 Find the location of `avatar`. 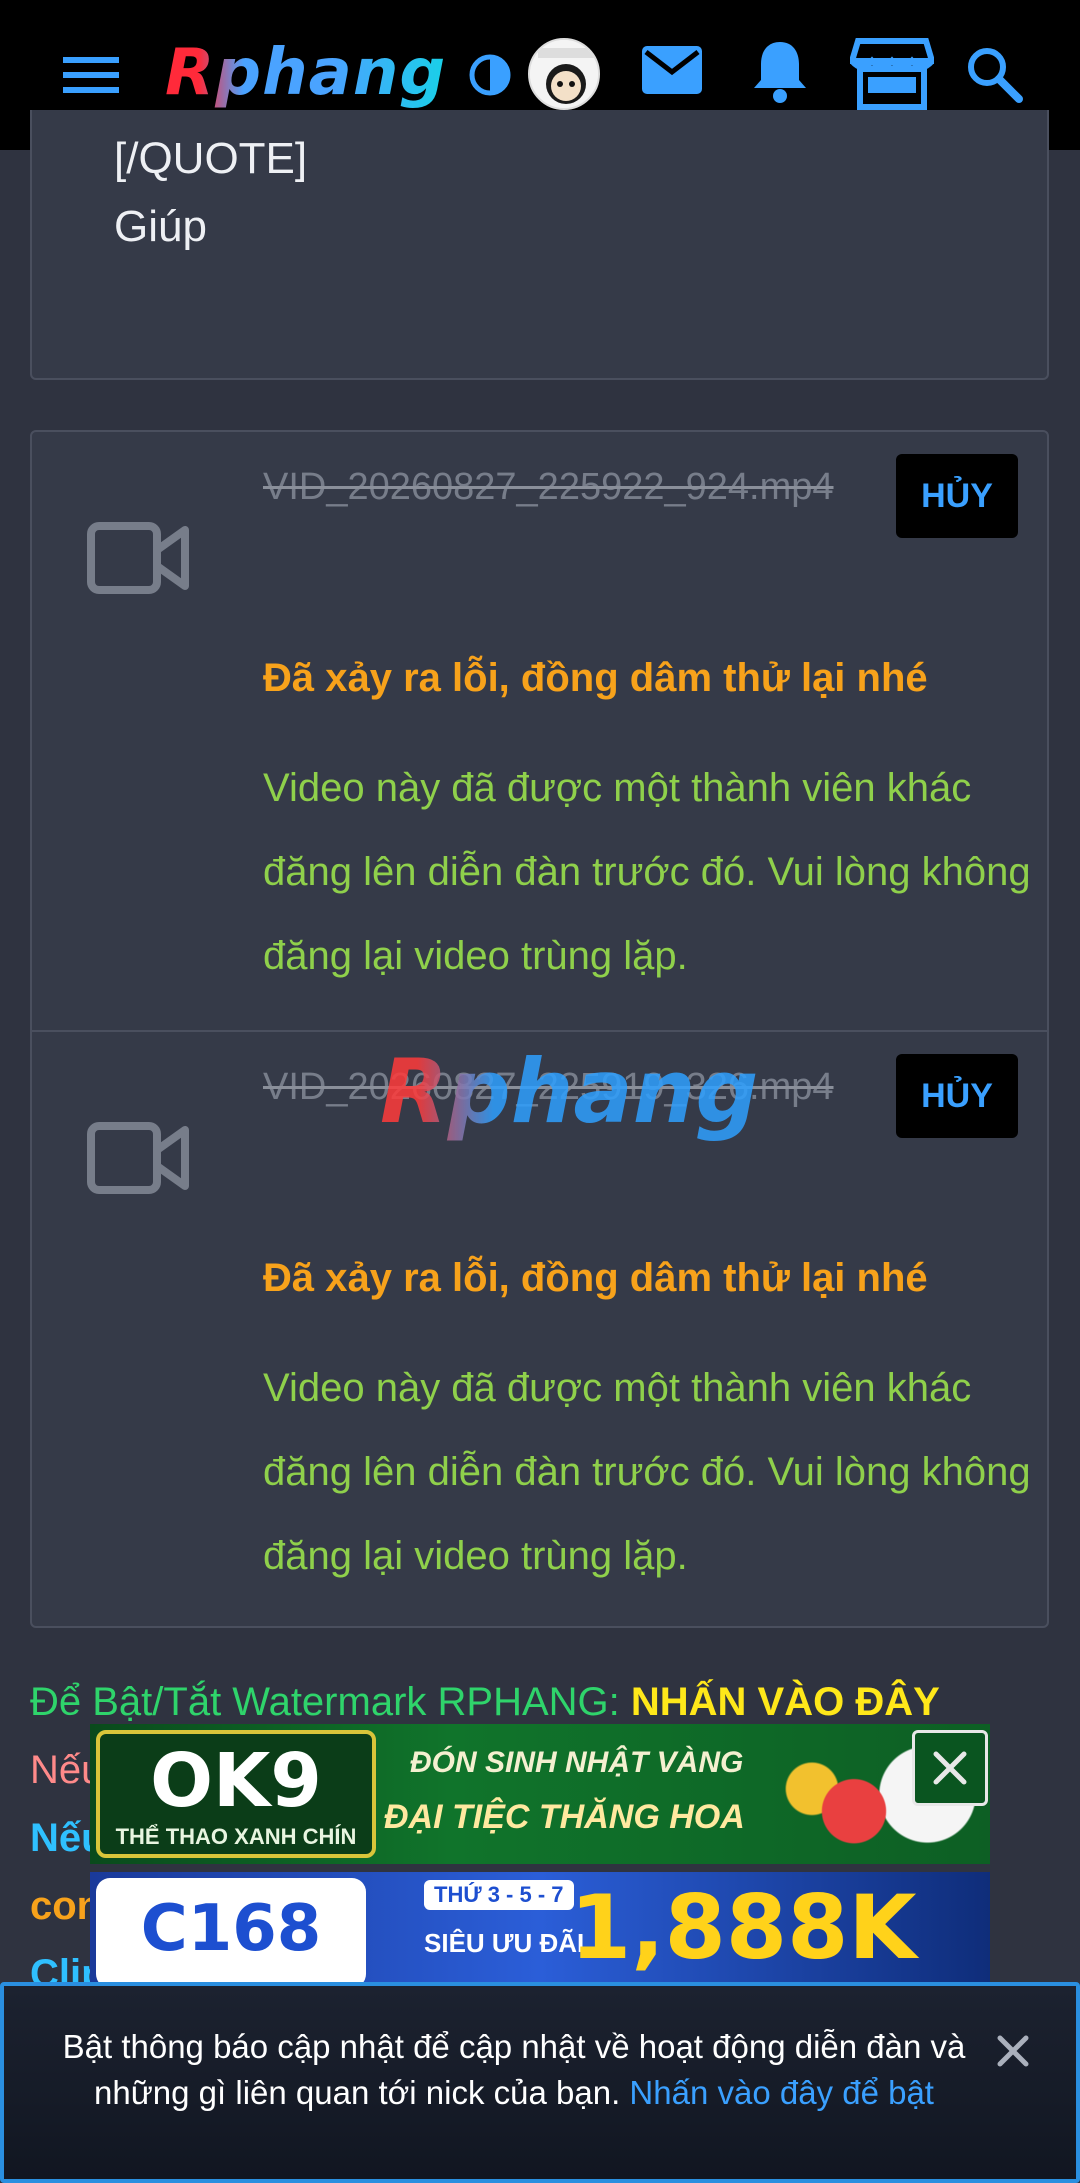

avatar is located at coordinates (564, 74).